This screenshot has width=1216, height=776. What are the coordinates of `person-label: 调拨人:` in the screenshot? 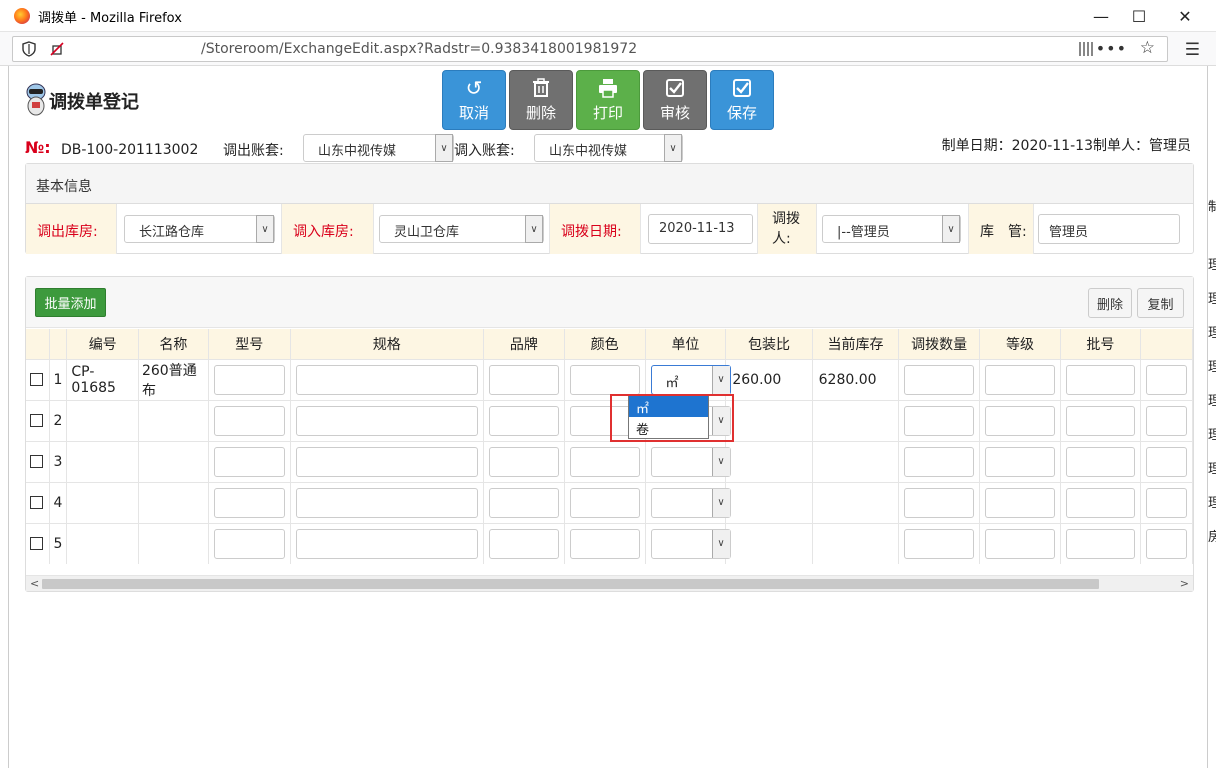 It's located at (787, 229).